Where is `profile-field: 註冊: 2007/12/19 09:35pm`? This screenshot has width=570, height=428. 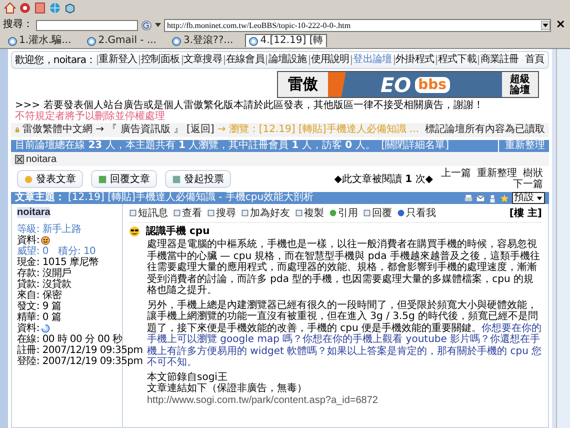
profile-field: 註冊: 2007/12/19 09:35pm is located at coordinates (80, 350).